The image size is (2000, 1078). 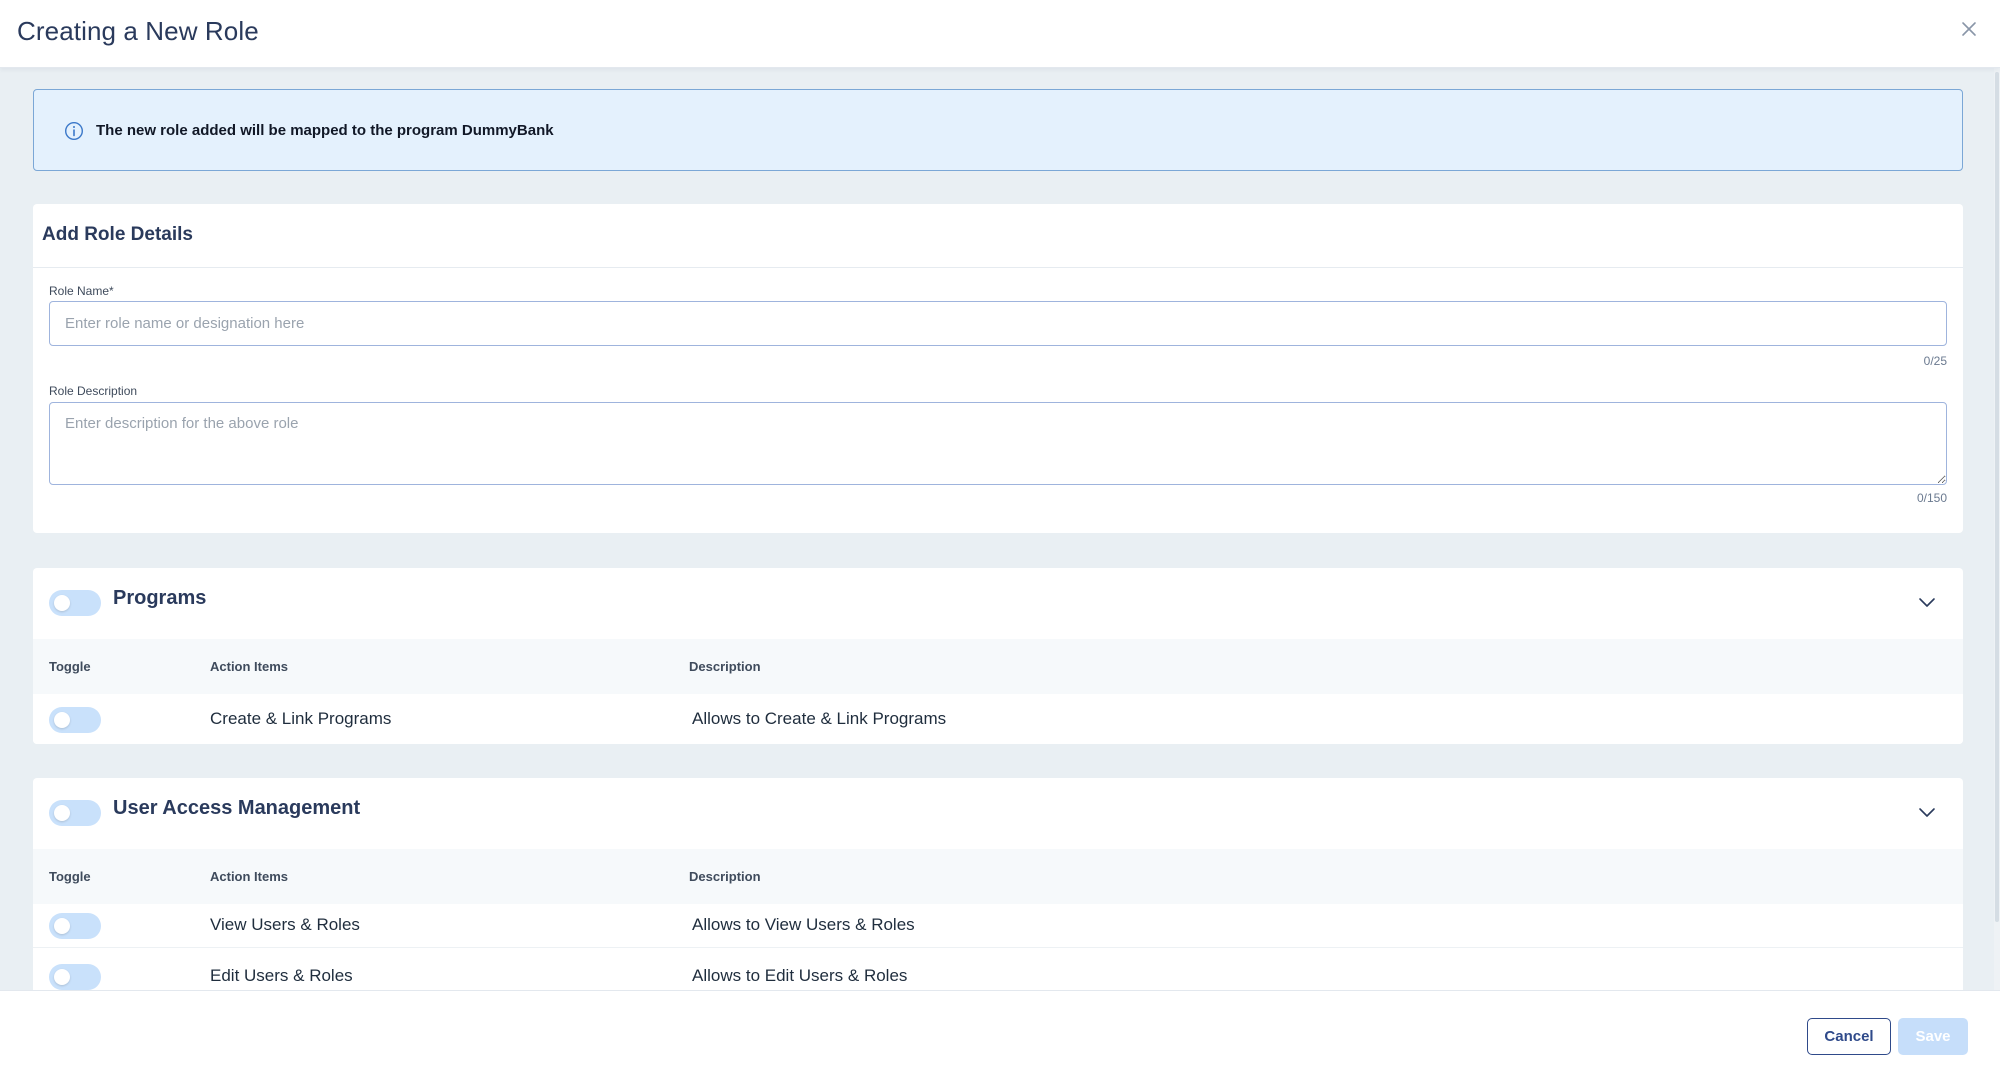 What do you see at coordinates (138, 31) in the screenshot?
I see `modal-title: Creating a New Role` at bounding box center [138, 31].